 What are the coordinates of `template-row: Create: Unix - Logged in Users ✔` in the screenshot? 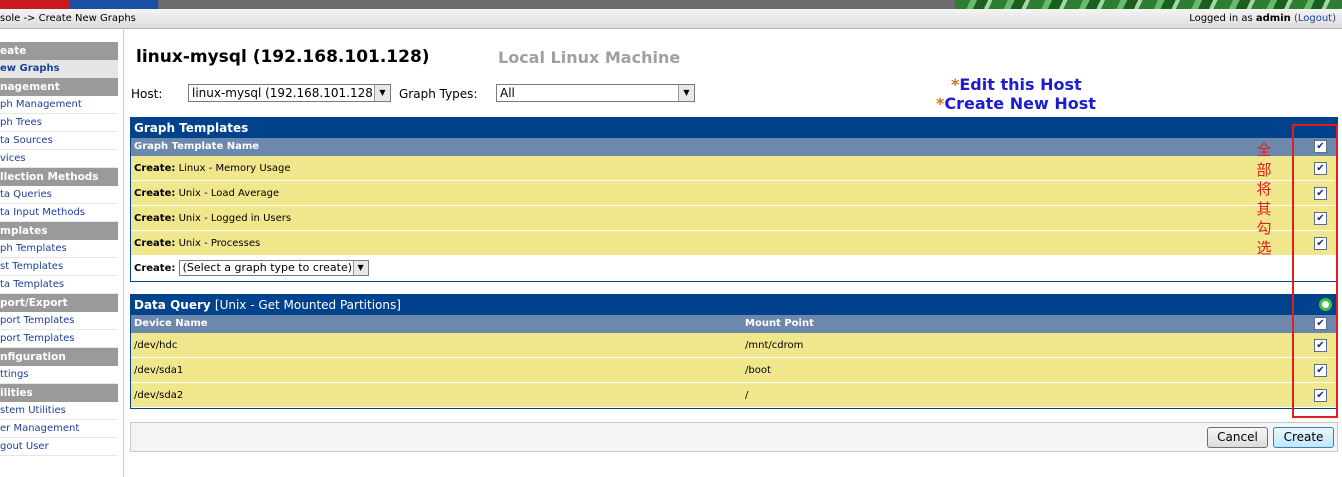 It's located at (734, 218).